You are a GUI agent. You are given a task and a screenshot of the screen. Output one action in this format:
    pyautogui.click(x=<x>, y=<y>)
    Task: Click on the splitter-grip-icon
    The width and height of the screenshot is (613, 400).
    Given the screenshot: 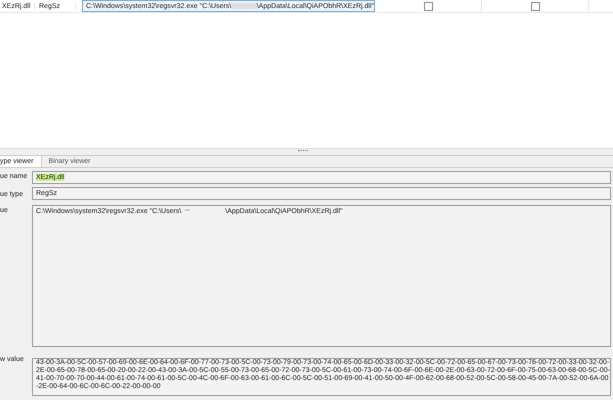 What is the action you would take?
    pyautogui.click(x=303, y=151)
    